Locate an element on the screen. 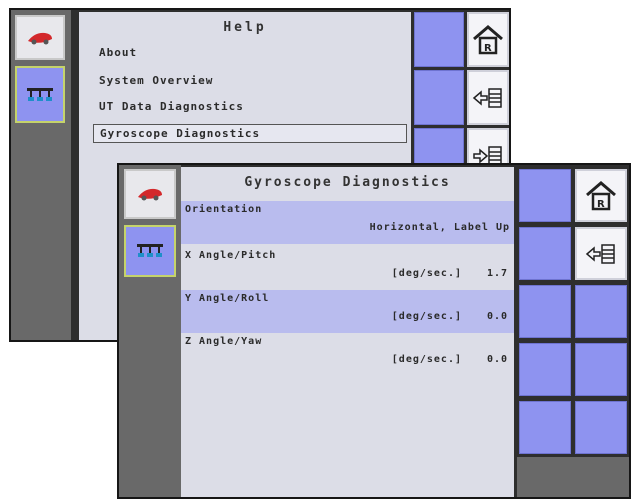  z-angle-label: Z Angle/Yaw is located at coordinates (224, 341).